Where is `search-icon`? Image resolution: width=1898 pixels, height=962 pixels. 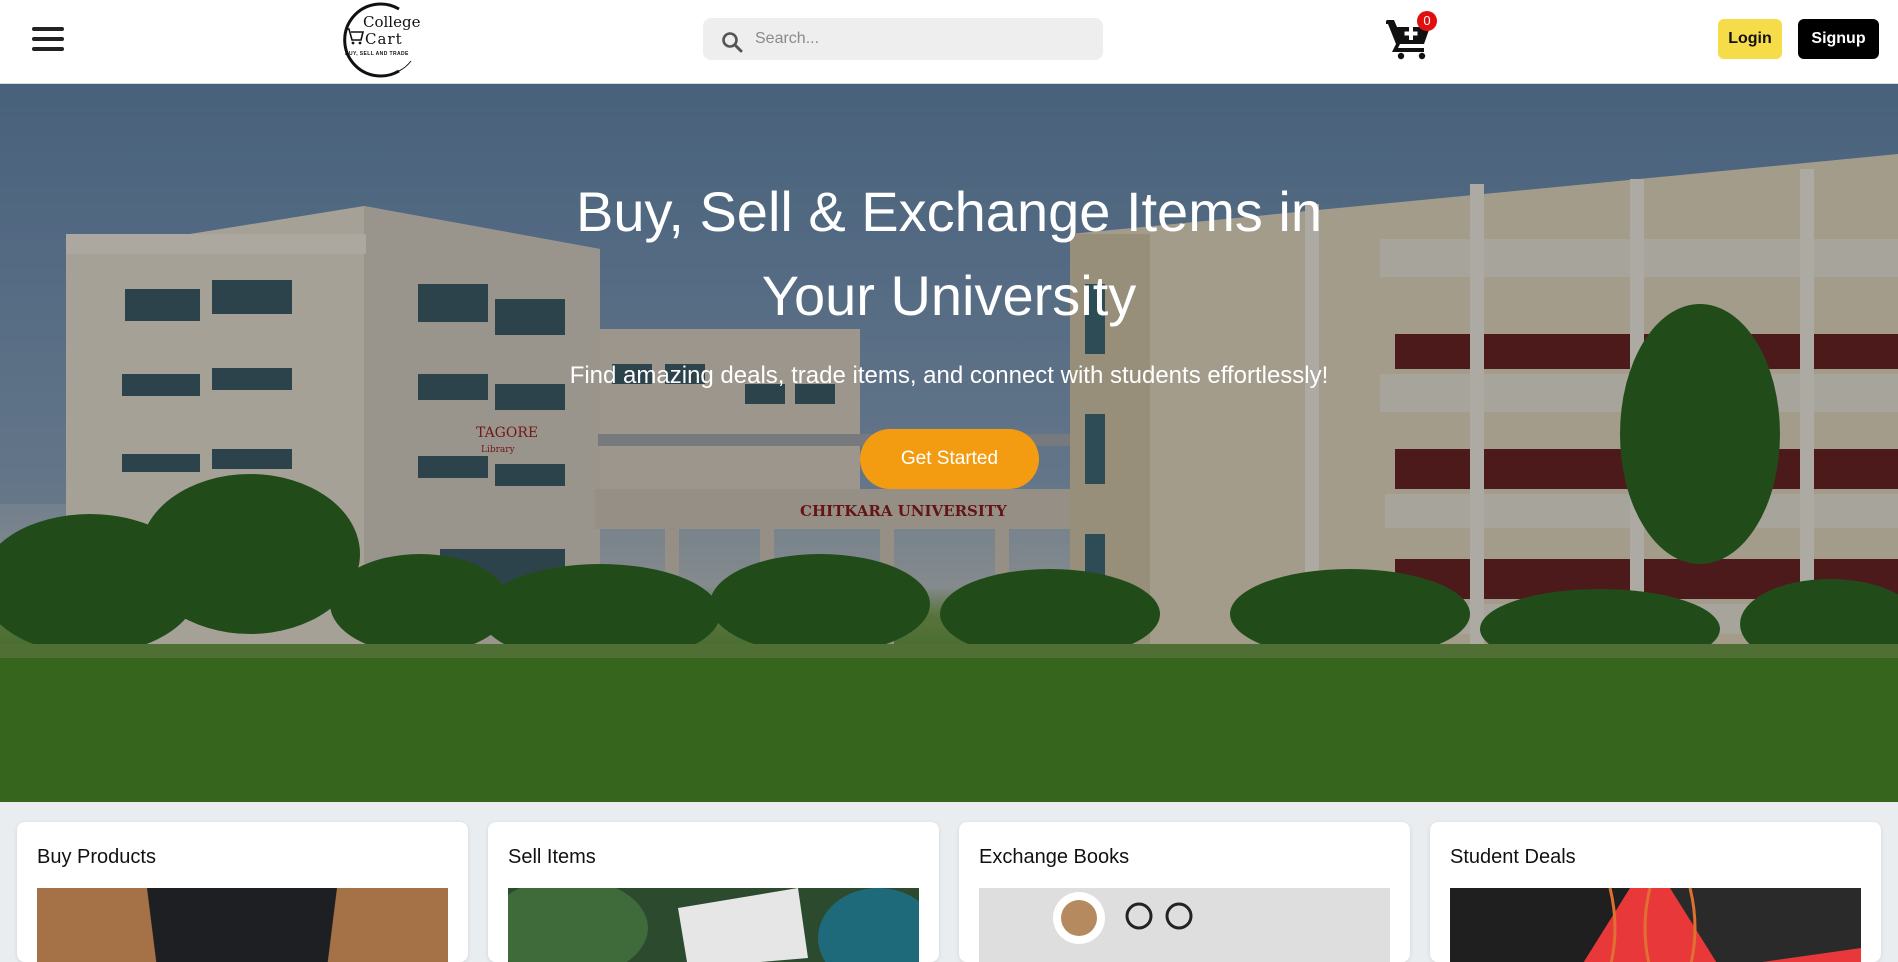
search-icon is located at coordinates (732, 42).